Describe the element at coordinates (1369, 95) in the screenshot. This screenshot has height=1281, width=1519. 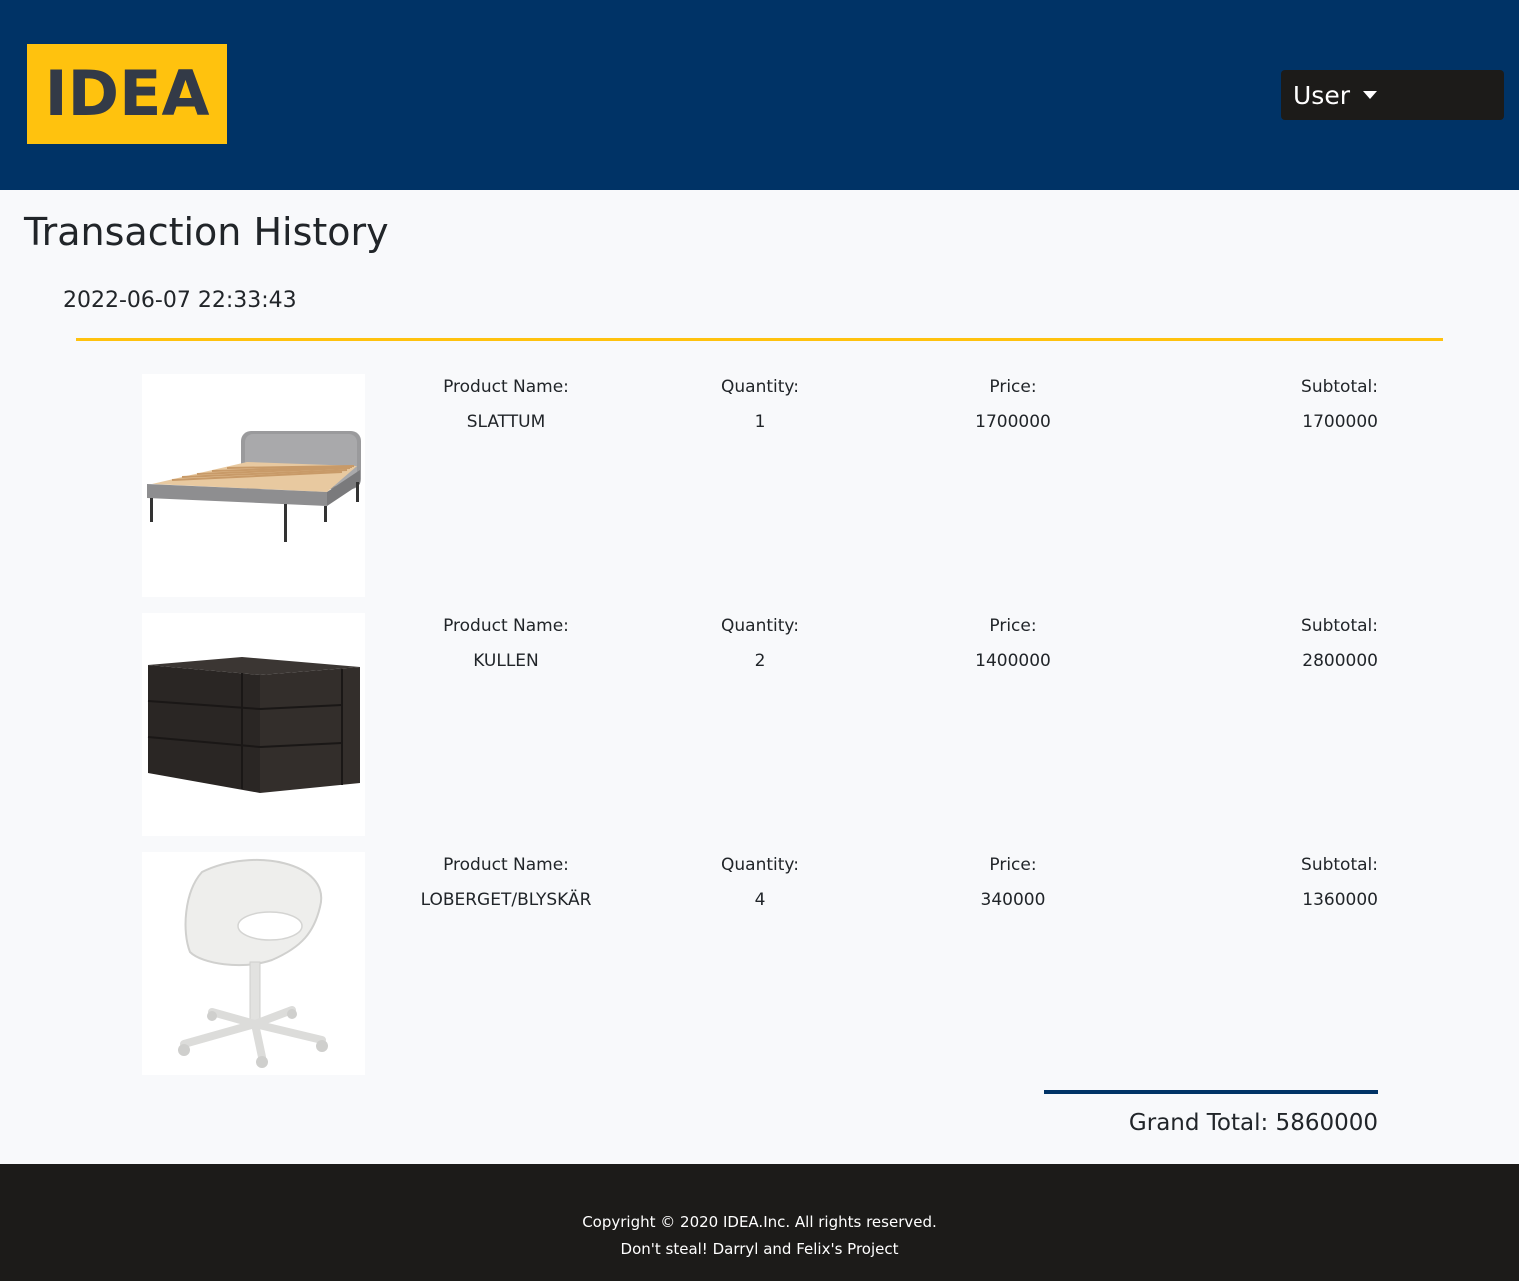
I see `caret-down-icon` at that location.